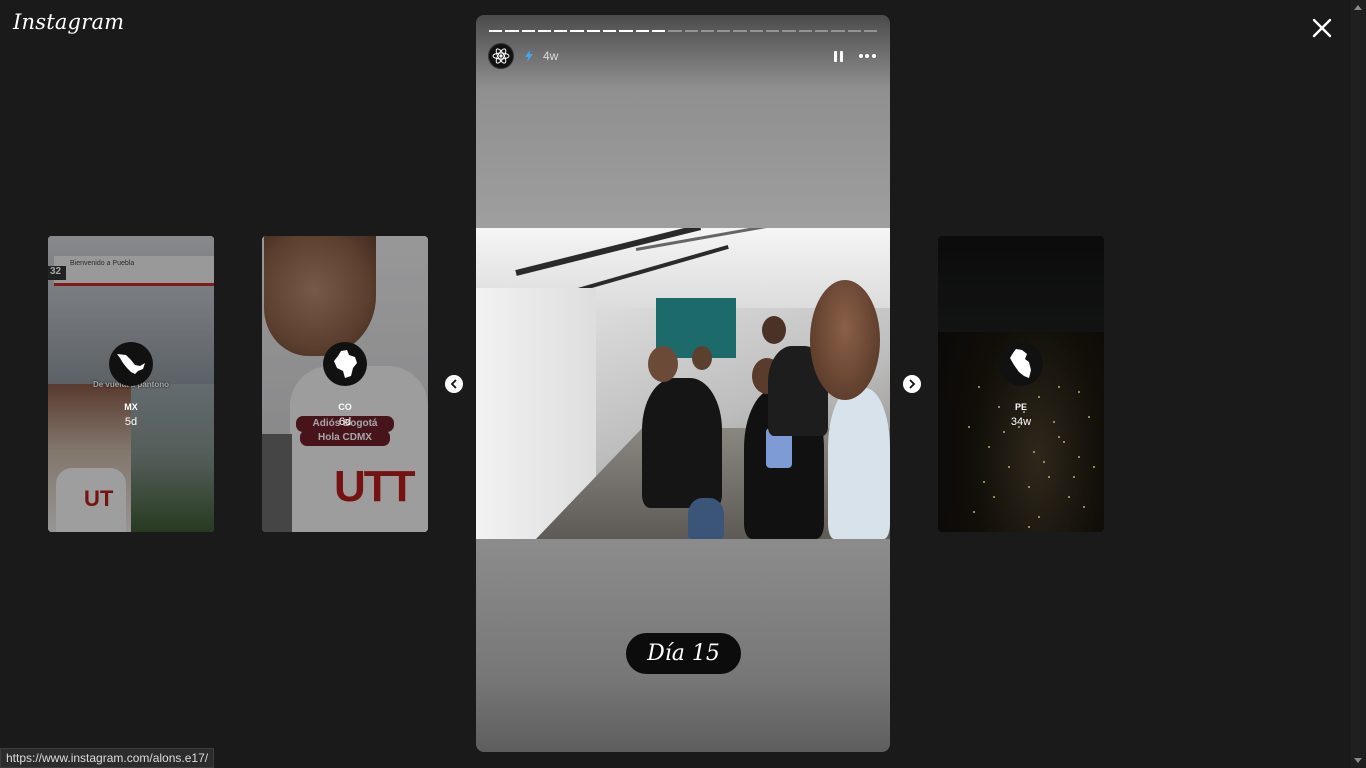 This screenshot has width=1366, height=768. I want to click on avatar-colombia-map-icon, so click(345, 364).